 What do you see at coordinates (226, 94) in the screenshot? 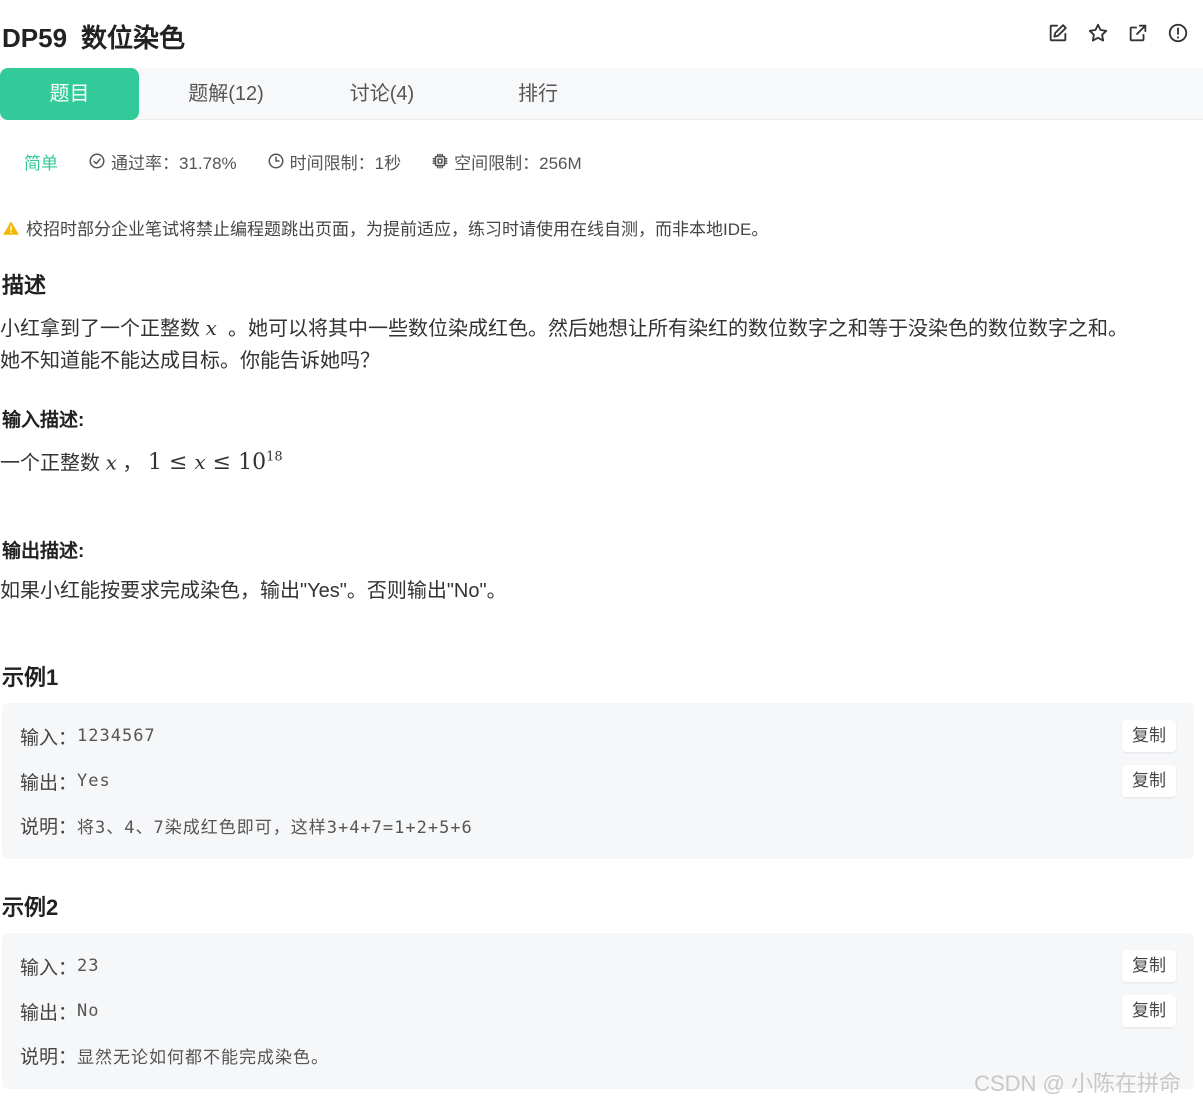
I see `tab-solutions: 题解(12)` at bounding box center [226, 94].